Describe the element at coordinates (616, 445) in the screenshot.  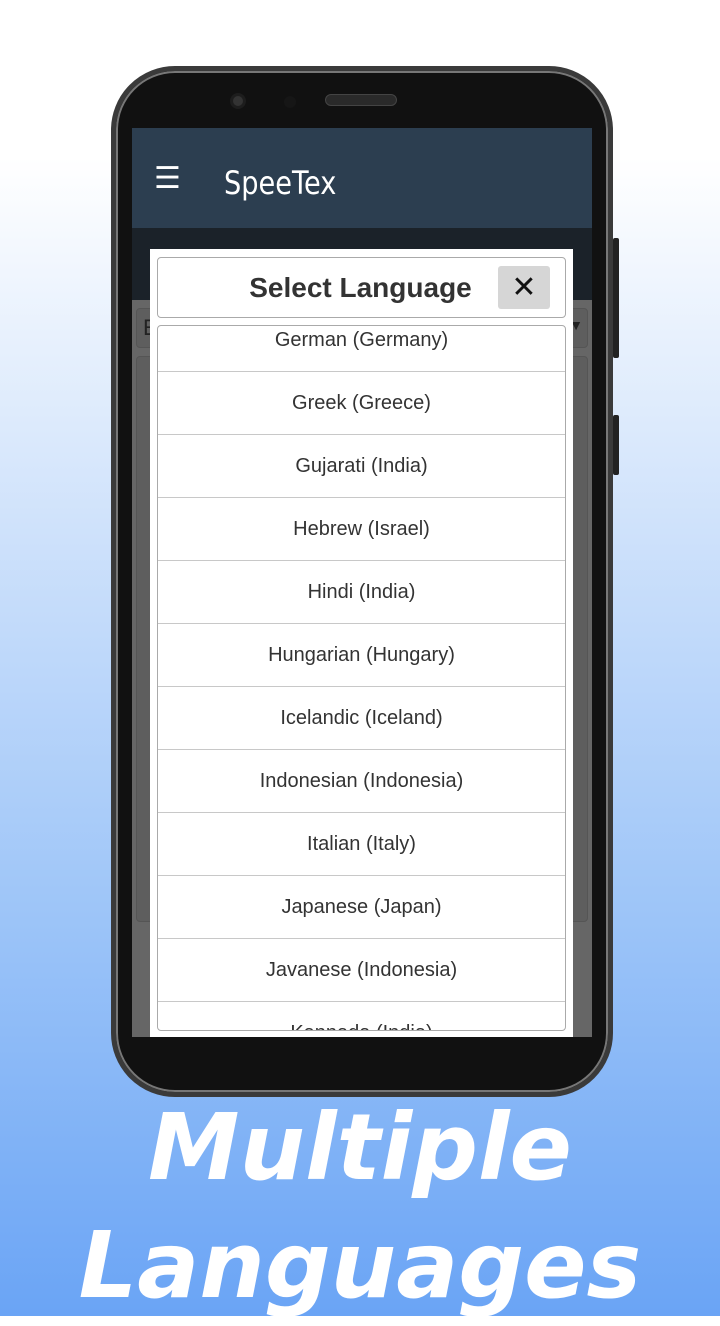
I see `power-button` at that location.